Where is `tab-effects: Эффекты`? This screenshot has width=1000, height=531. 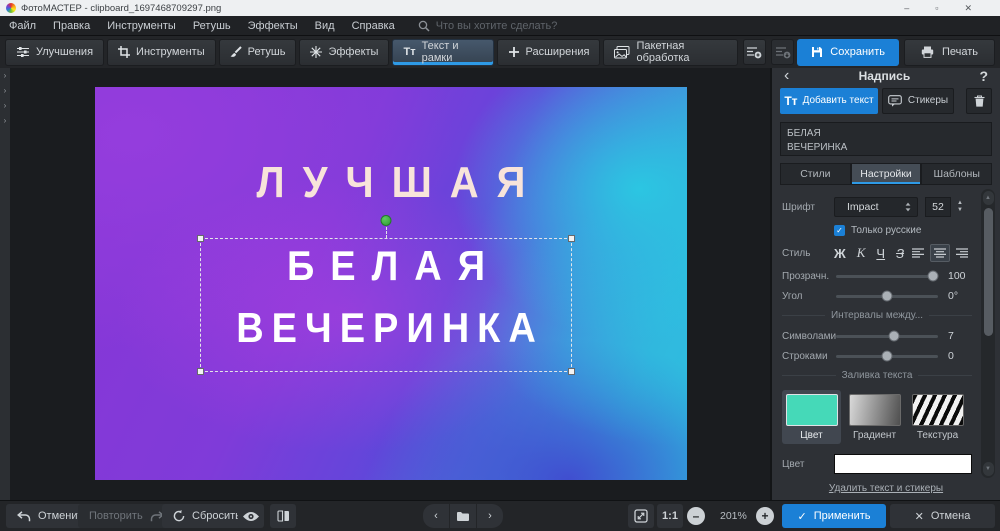 tab-effects: Эффекты is located at coordinates (344, 52).